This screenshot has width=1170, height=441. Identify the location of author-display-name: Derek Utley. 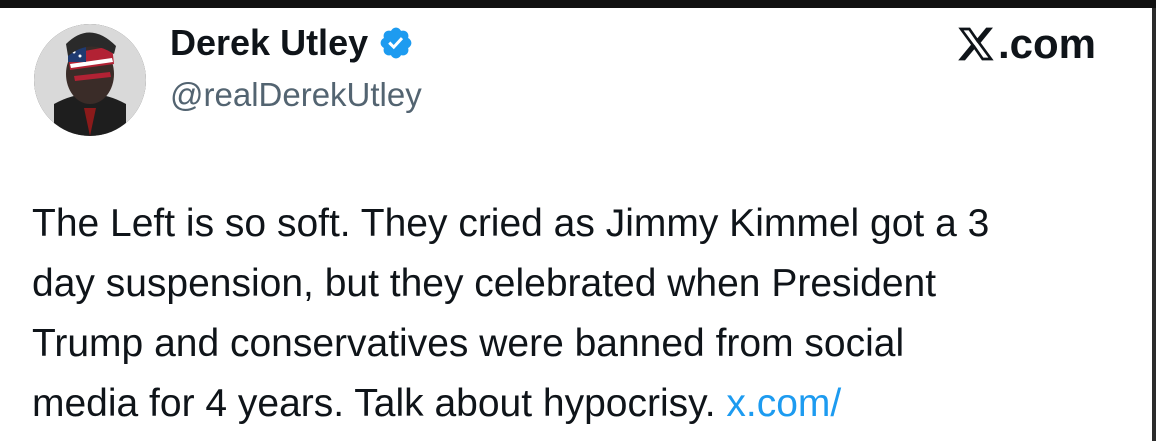
(269, 43).